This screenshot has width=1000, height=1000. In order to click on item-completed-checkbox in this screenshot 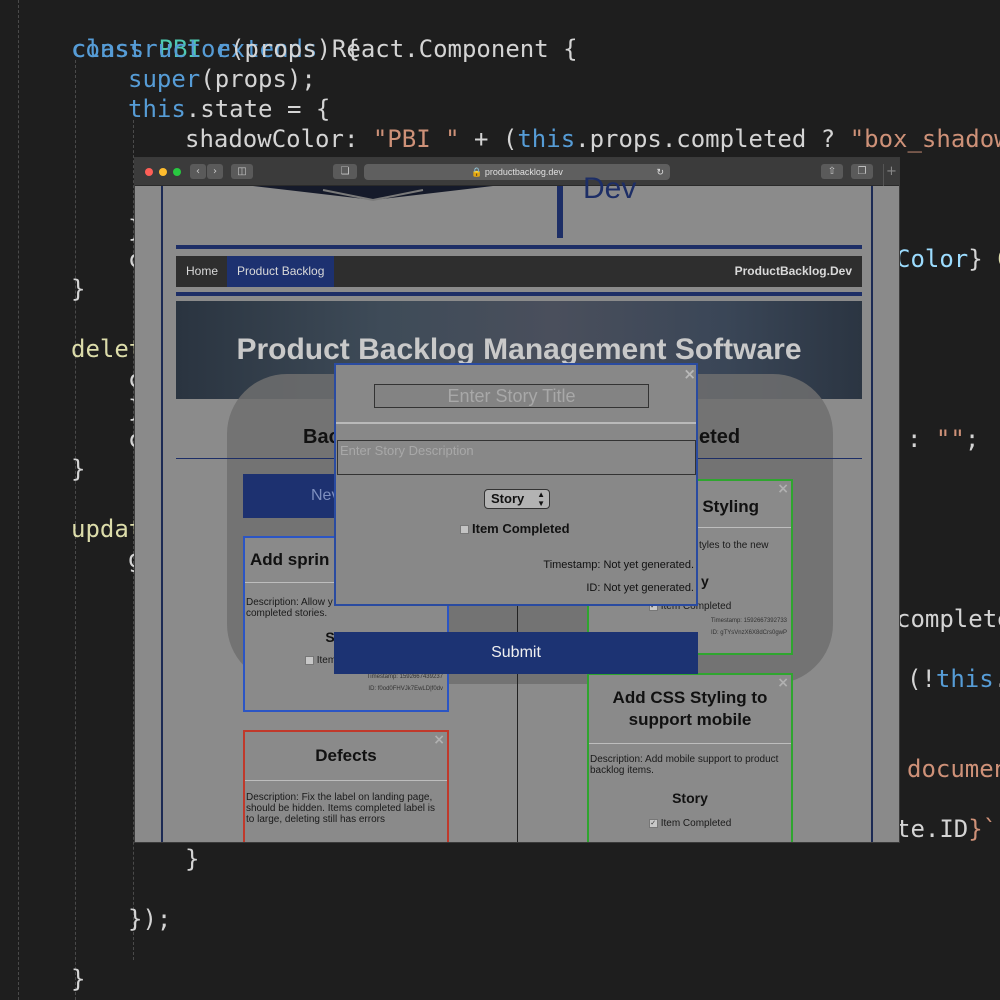, I will do `click(464, 530)`.